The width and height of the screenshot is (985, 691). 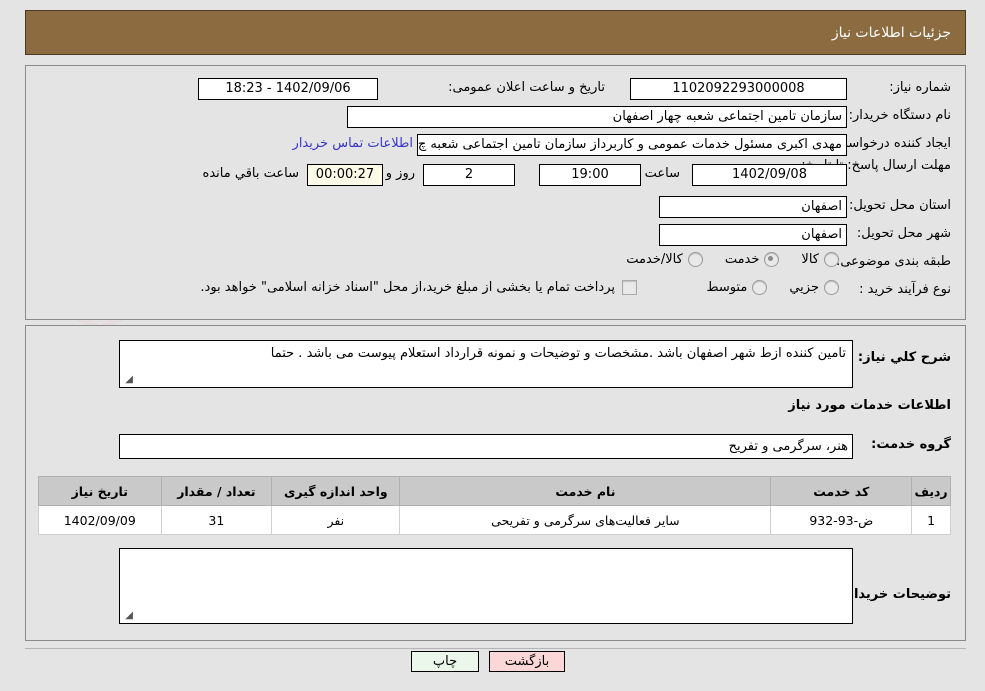 I want to click on countdown-label: ساعت باقي مانده, so click(x=250, y=173).